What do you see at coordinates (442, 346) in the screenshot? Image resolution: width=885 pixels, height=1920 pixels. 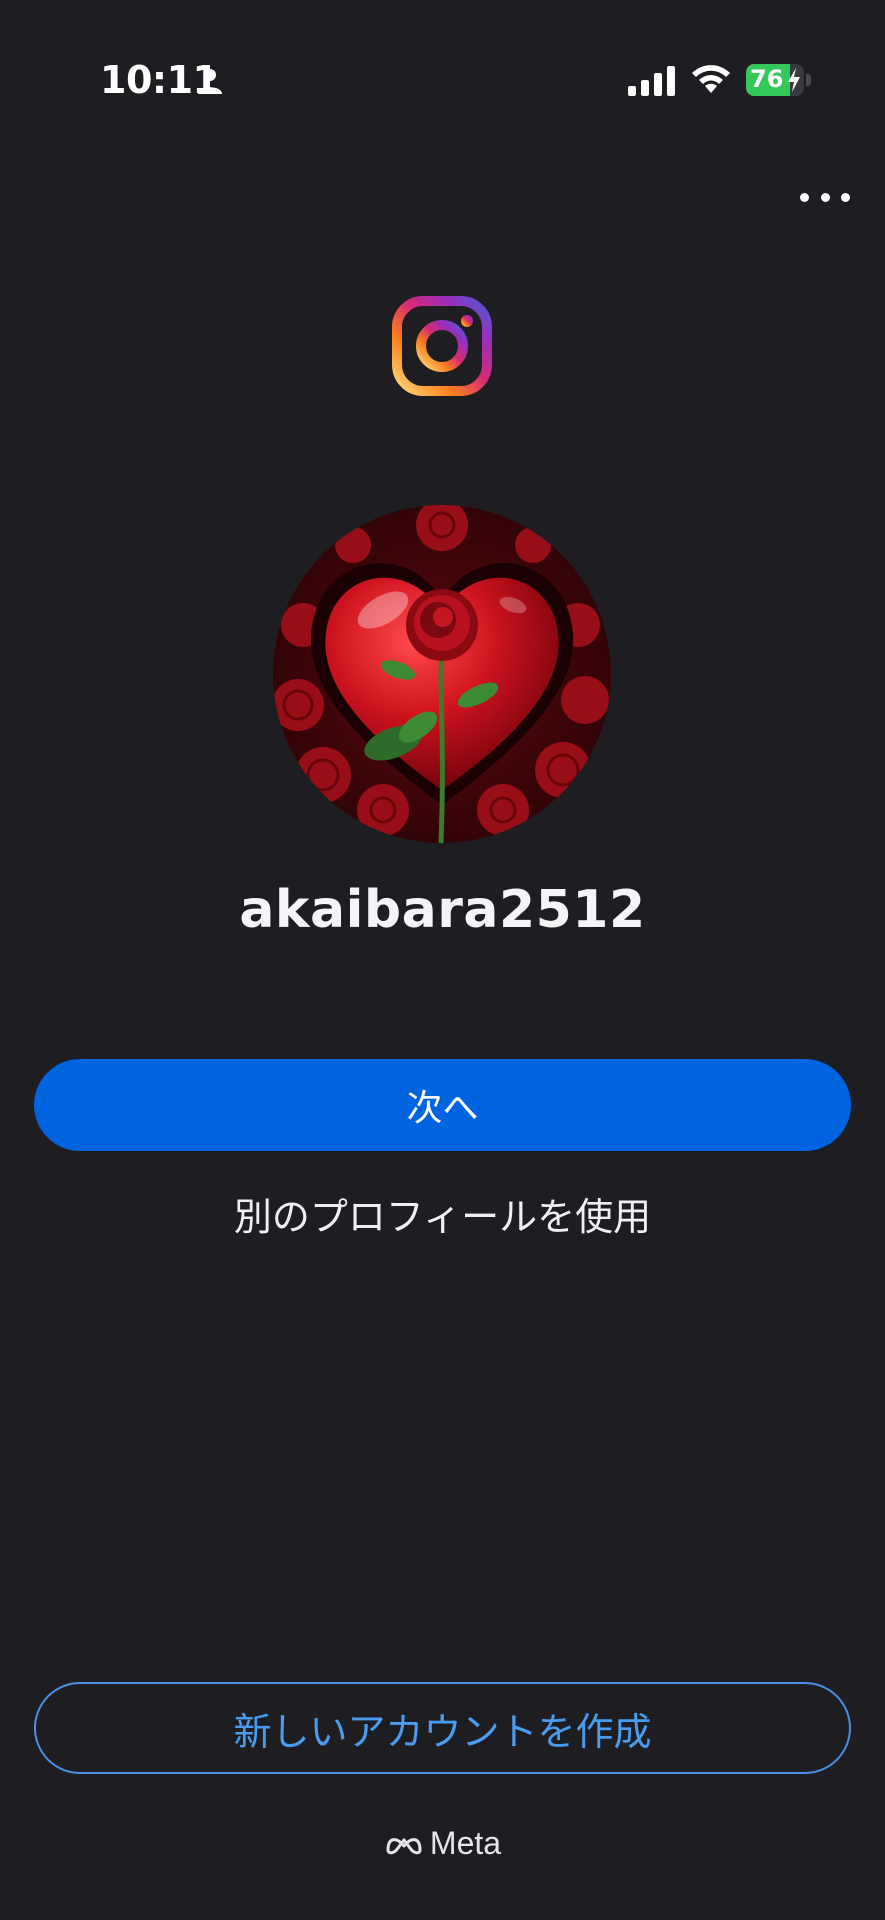 I see `instagram-logo` at bounding box center [442, 346].